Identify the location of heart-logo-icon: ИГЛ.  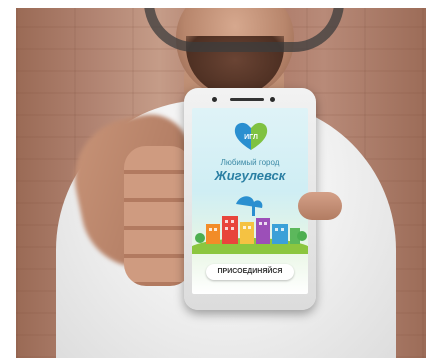
(251, 136).